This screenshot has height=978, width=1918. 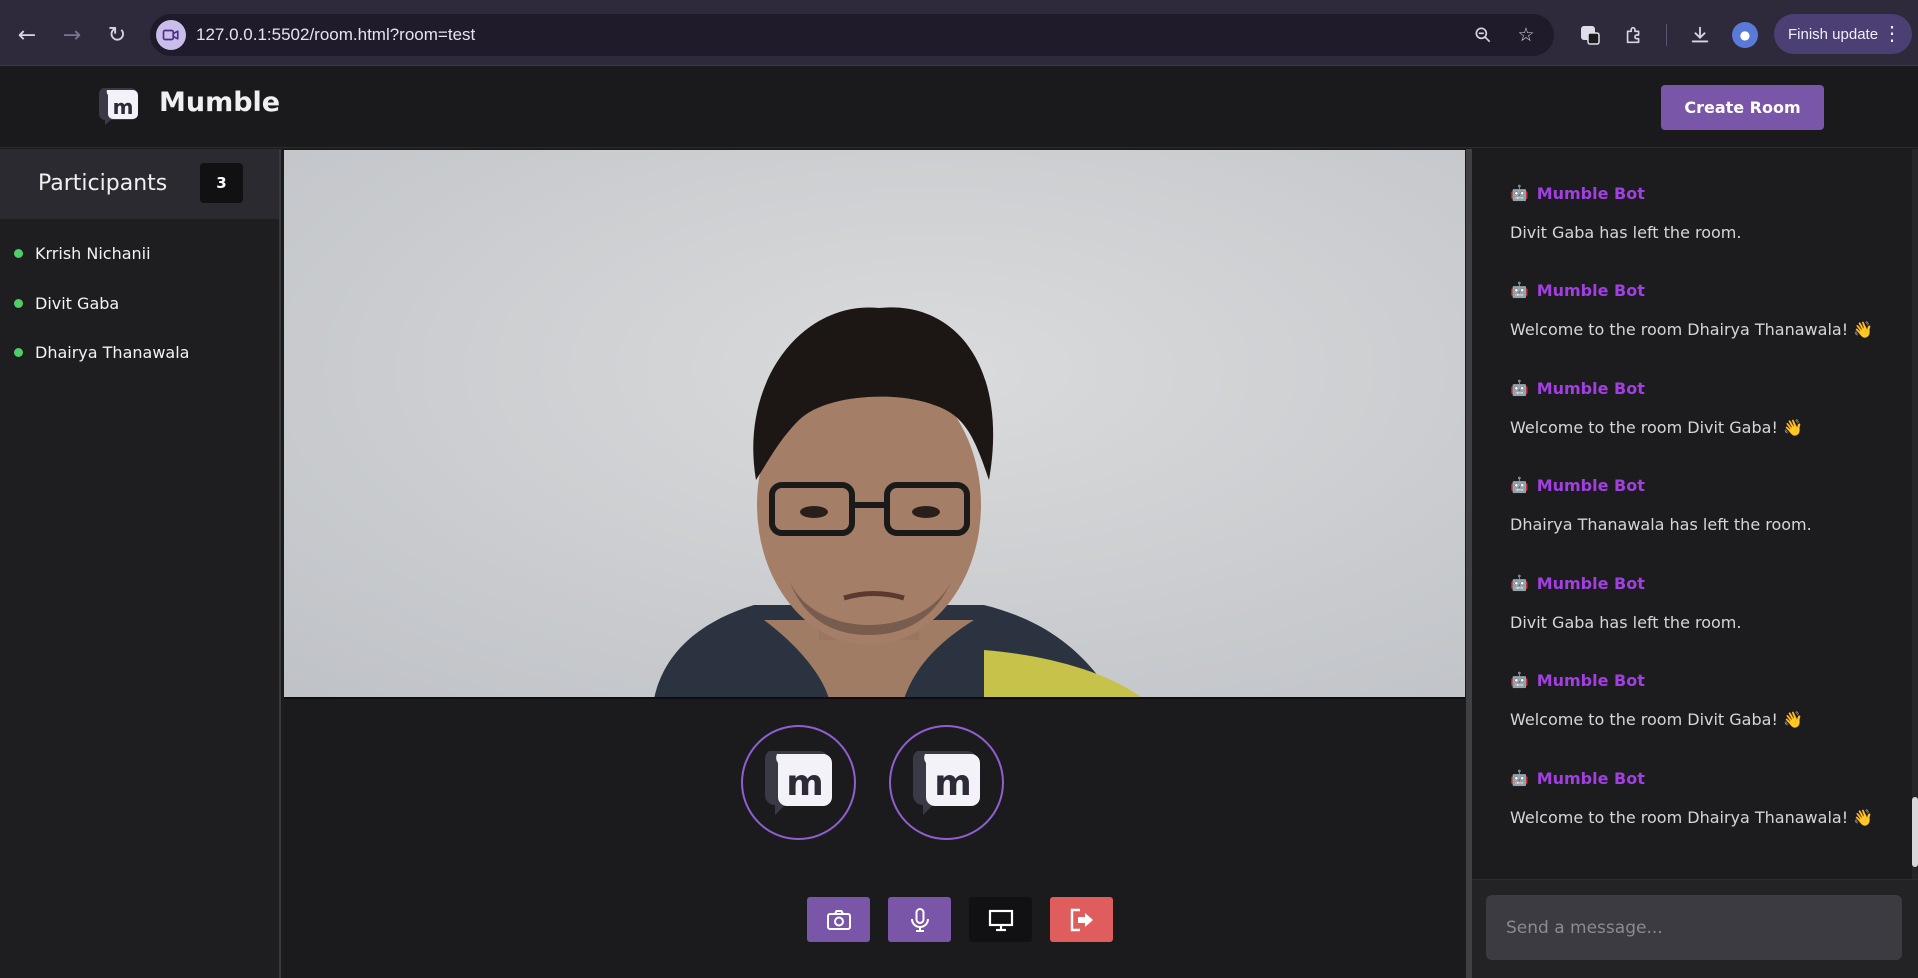 What do you see at coordinates (1915, 514) in the screenshot?
I see `chat-scrollbar` at bounding box center [1915, 514].